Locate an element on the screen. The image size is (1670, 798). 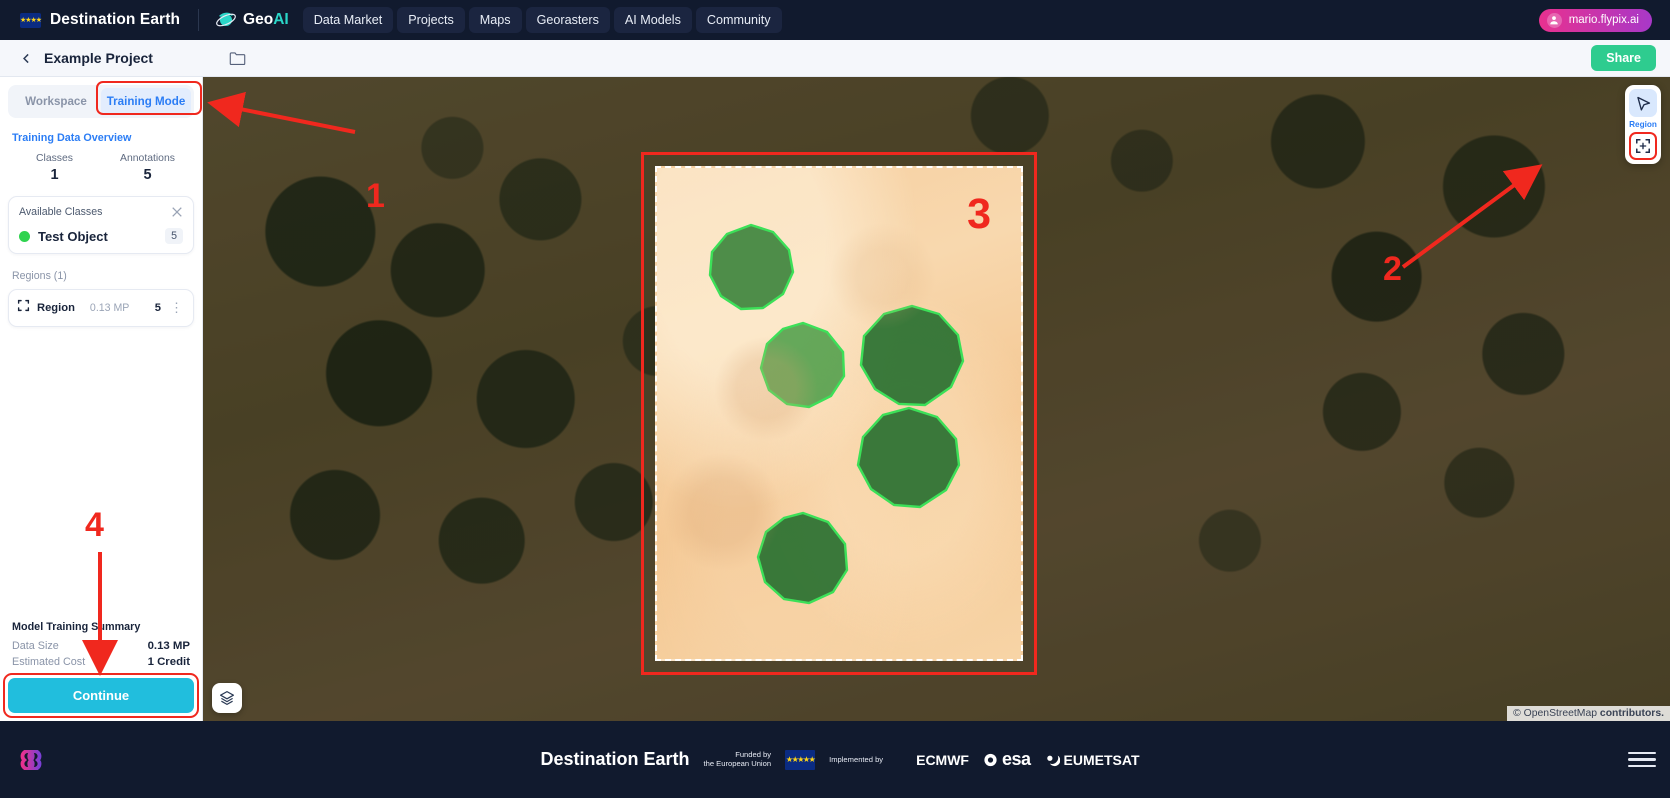
brand-name: Destination Earth is located at coordinates (115, 19).